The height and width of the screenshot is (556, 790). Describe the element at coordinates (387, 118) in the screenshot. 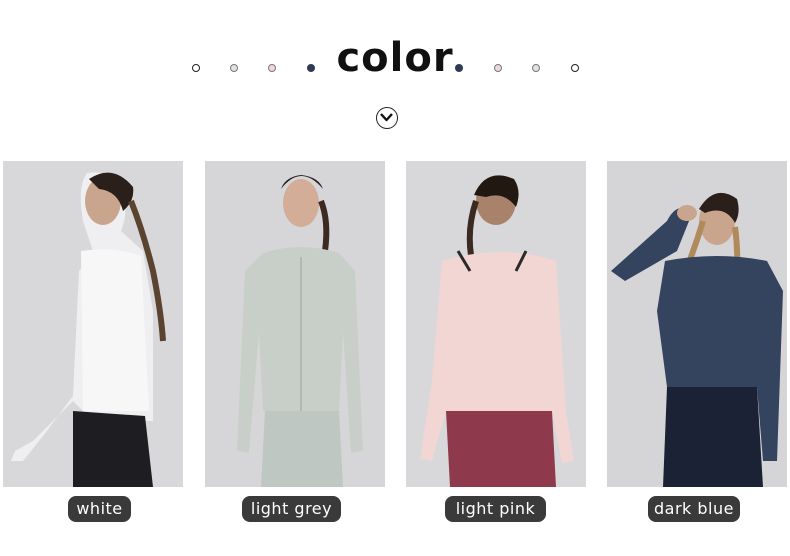

I see `chevron-down-icon` at that location.